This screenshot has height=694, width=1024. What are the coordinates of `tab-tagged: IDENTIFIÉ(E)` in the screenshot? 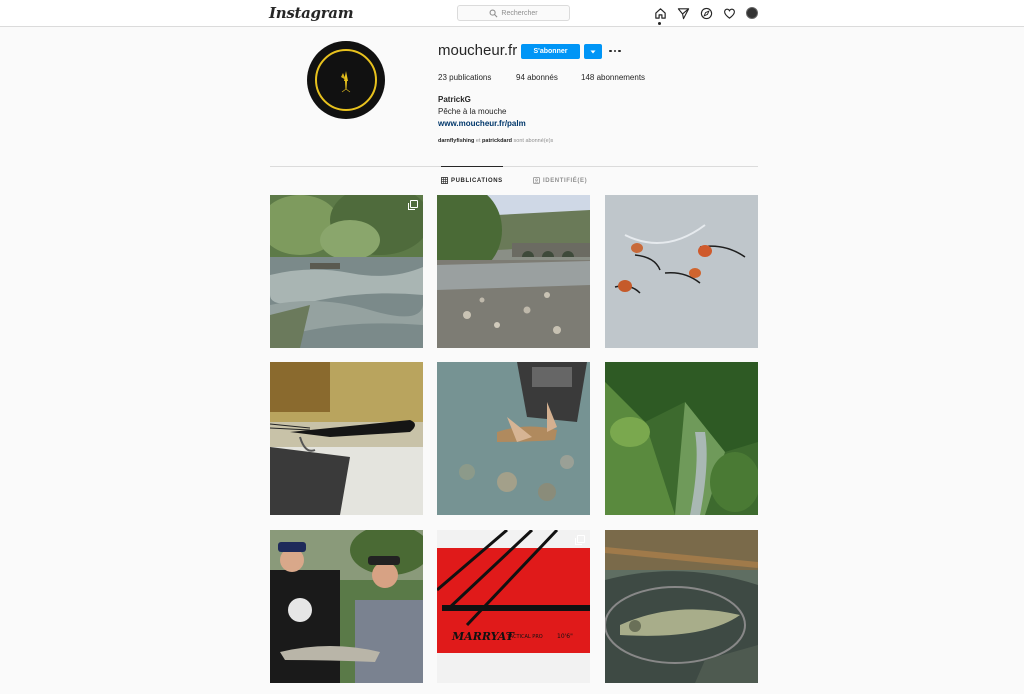 It's located at (560, 180).